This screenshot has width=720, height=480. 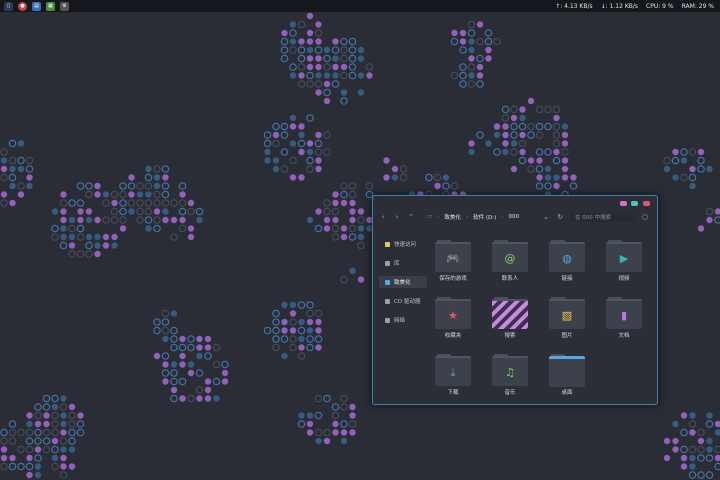 I want to click on sidebar-item: 快速访问, so click(x=403, y=244).